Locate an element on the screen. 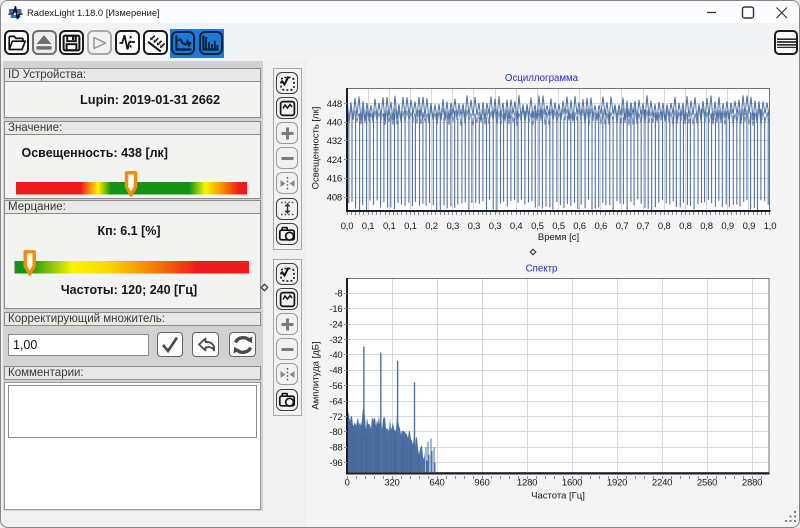 The height and width of the screenshot is (528, 800). svg-text: 408 is located at coordinates (334, 197).